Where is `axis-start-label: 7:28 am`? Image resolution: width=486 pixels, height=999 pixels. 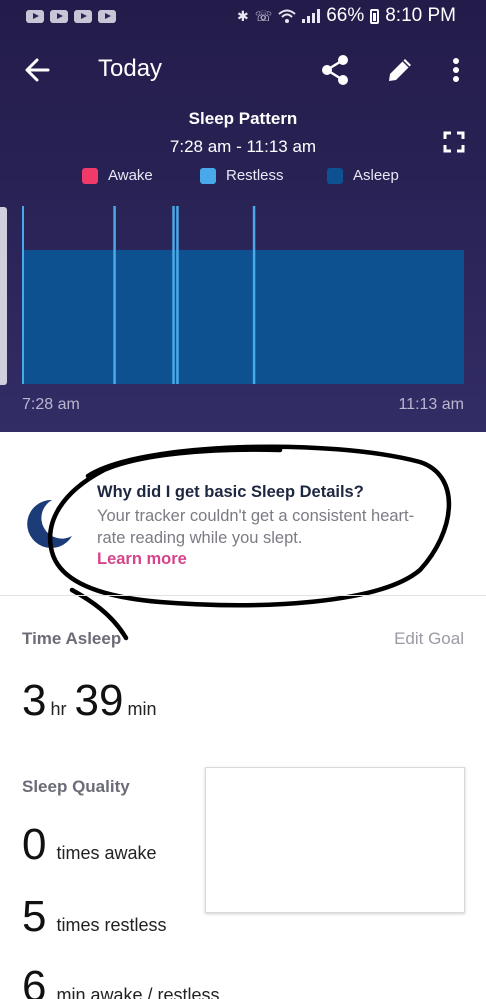 axis-start-label: 7:28 am is located at coordinates (51, 404).